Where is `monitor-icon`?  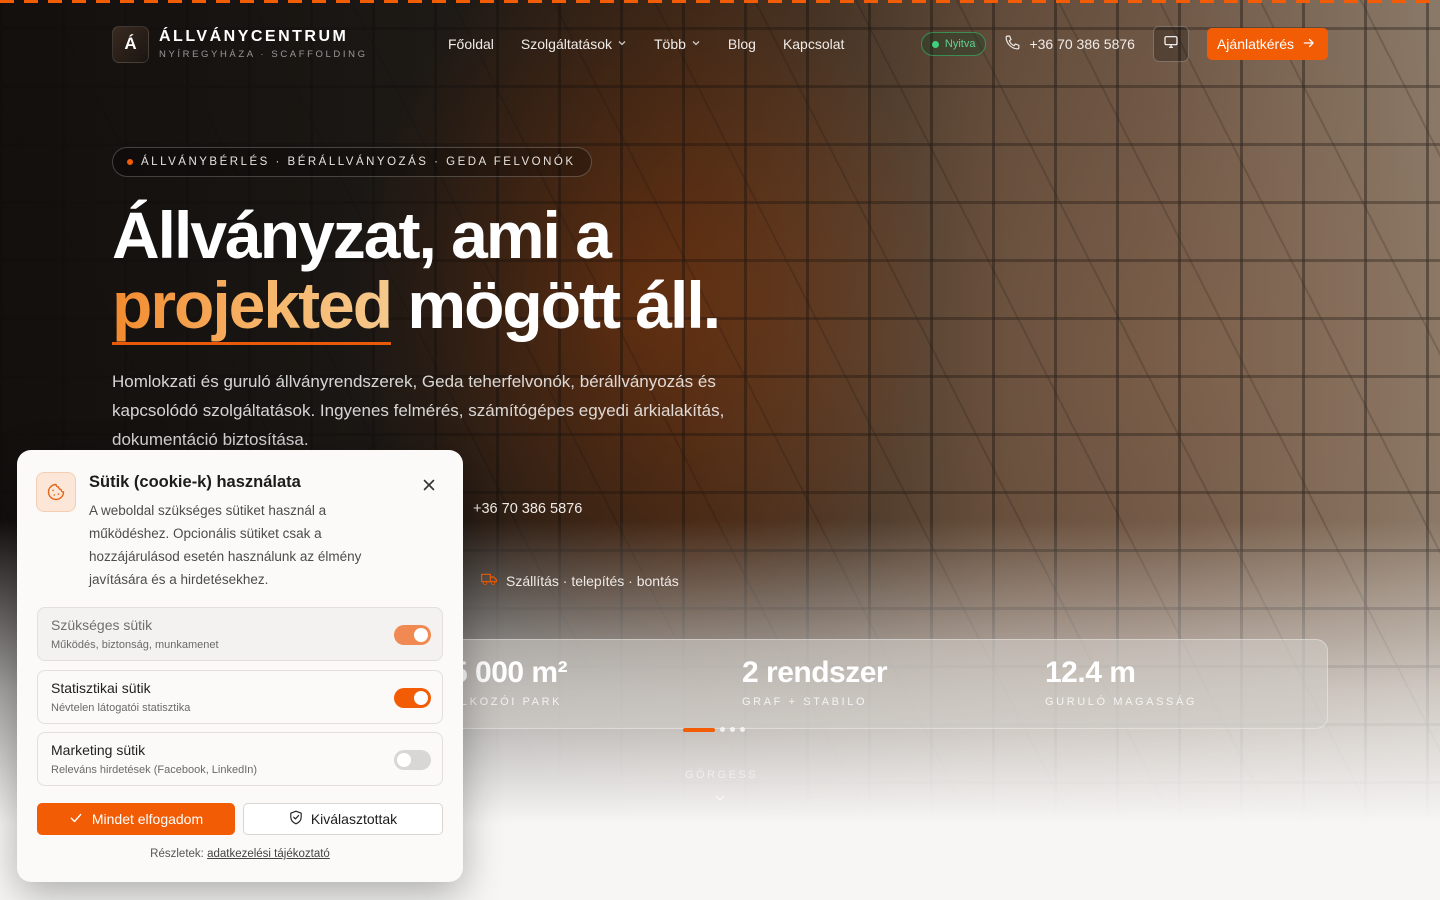 monitor-icon is located at coordinates (1171, 44).